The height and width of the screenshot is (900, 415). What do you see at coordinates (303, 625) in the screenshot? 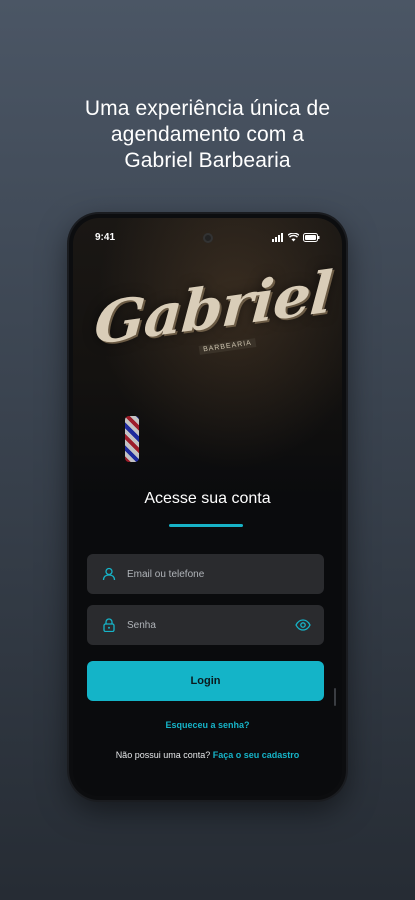
I see `eye-icon` at bounding box center [303, 625].